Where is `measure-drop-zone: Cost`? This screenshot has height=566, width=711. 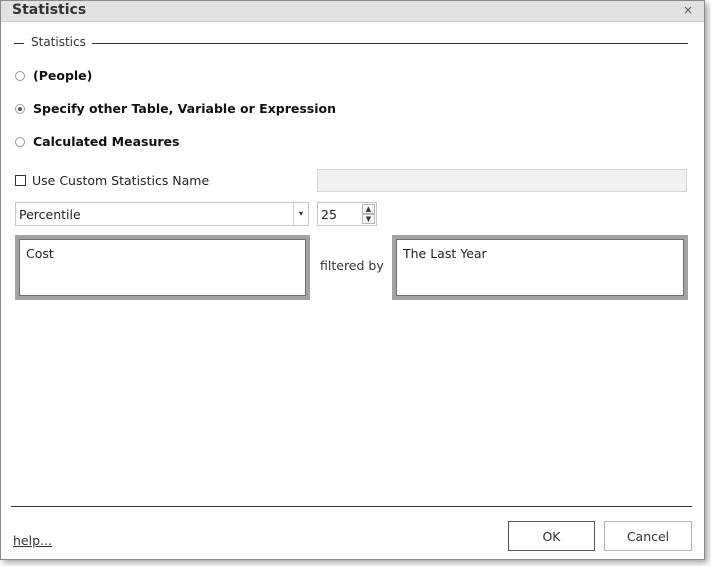 measure-drop-zone: Cost is located at coordinates (162, 267).